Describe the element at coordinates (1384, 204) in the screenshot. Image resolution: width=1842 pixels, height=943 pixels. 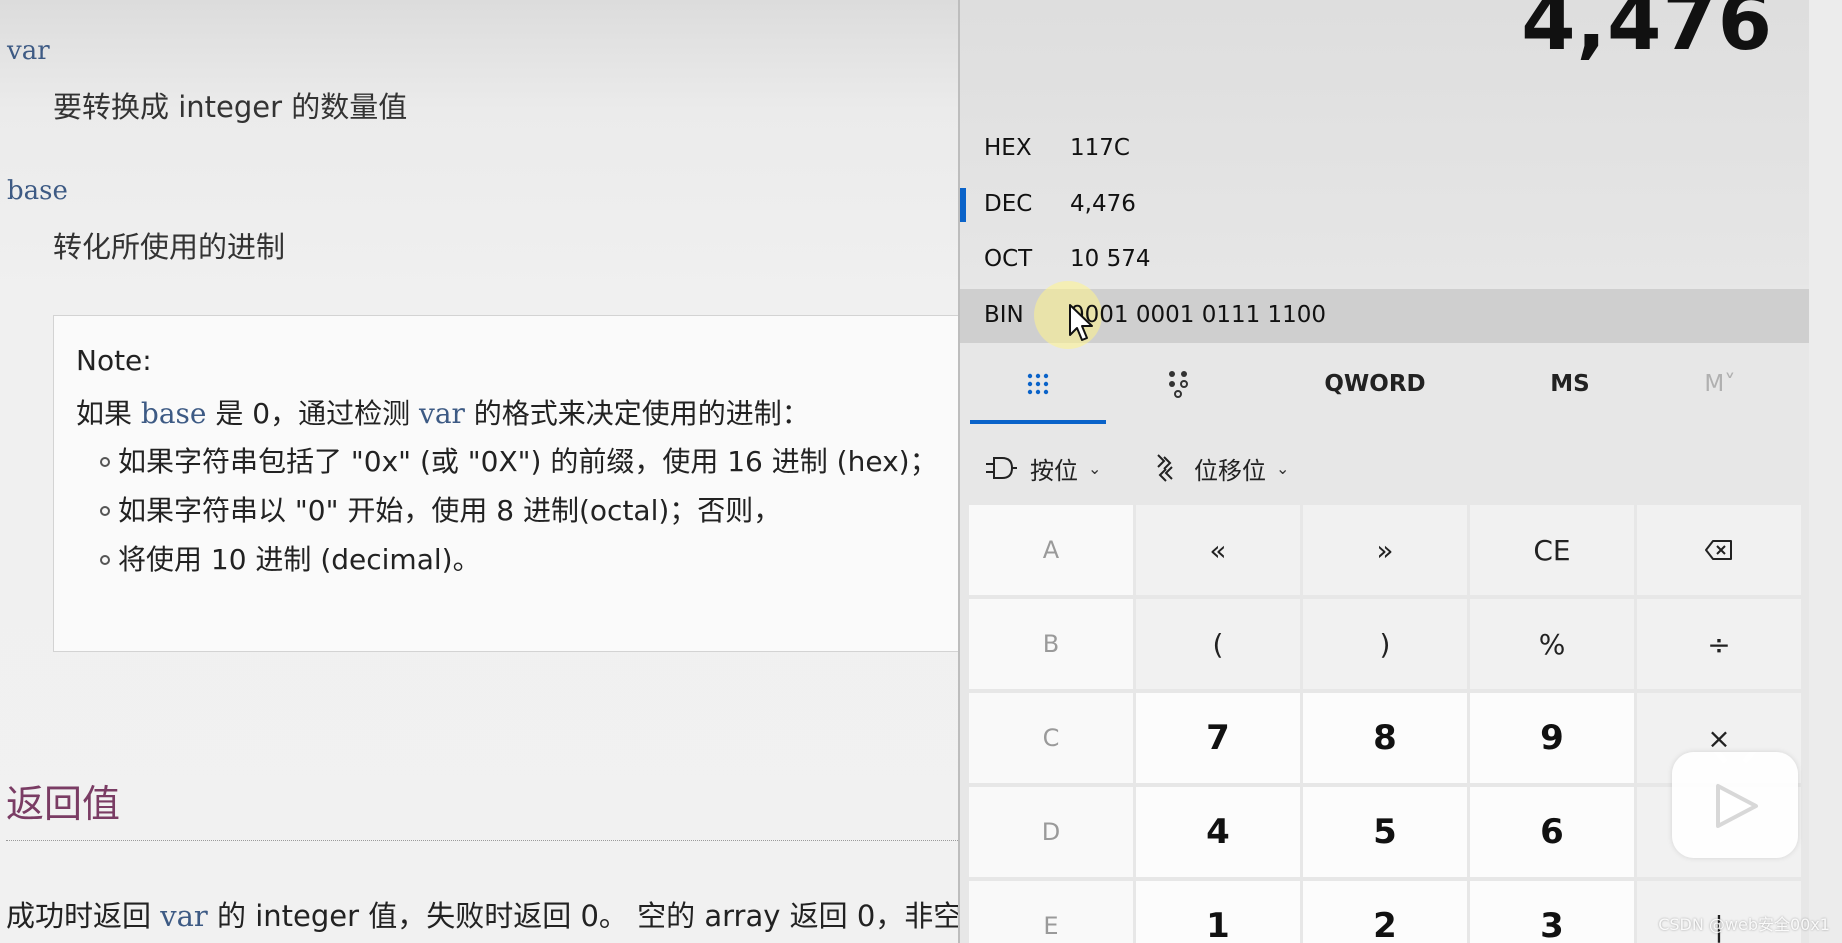
I see `radix-row-dec: DEC 4,476` at that location.